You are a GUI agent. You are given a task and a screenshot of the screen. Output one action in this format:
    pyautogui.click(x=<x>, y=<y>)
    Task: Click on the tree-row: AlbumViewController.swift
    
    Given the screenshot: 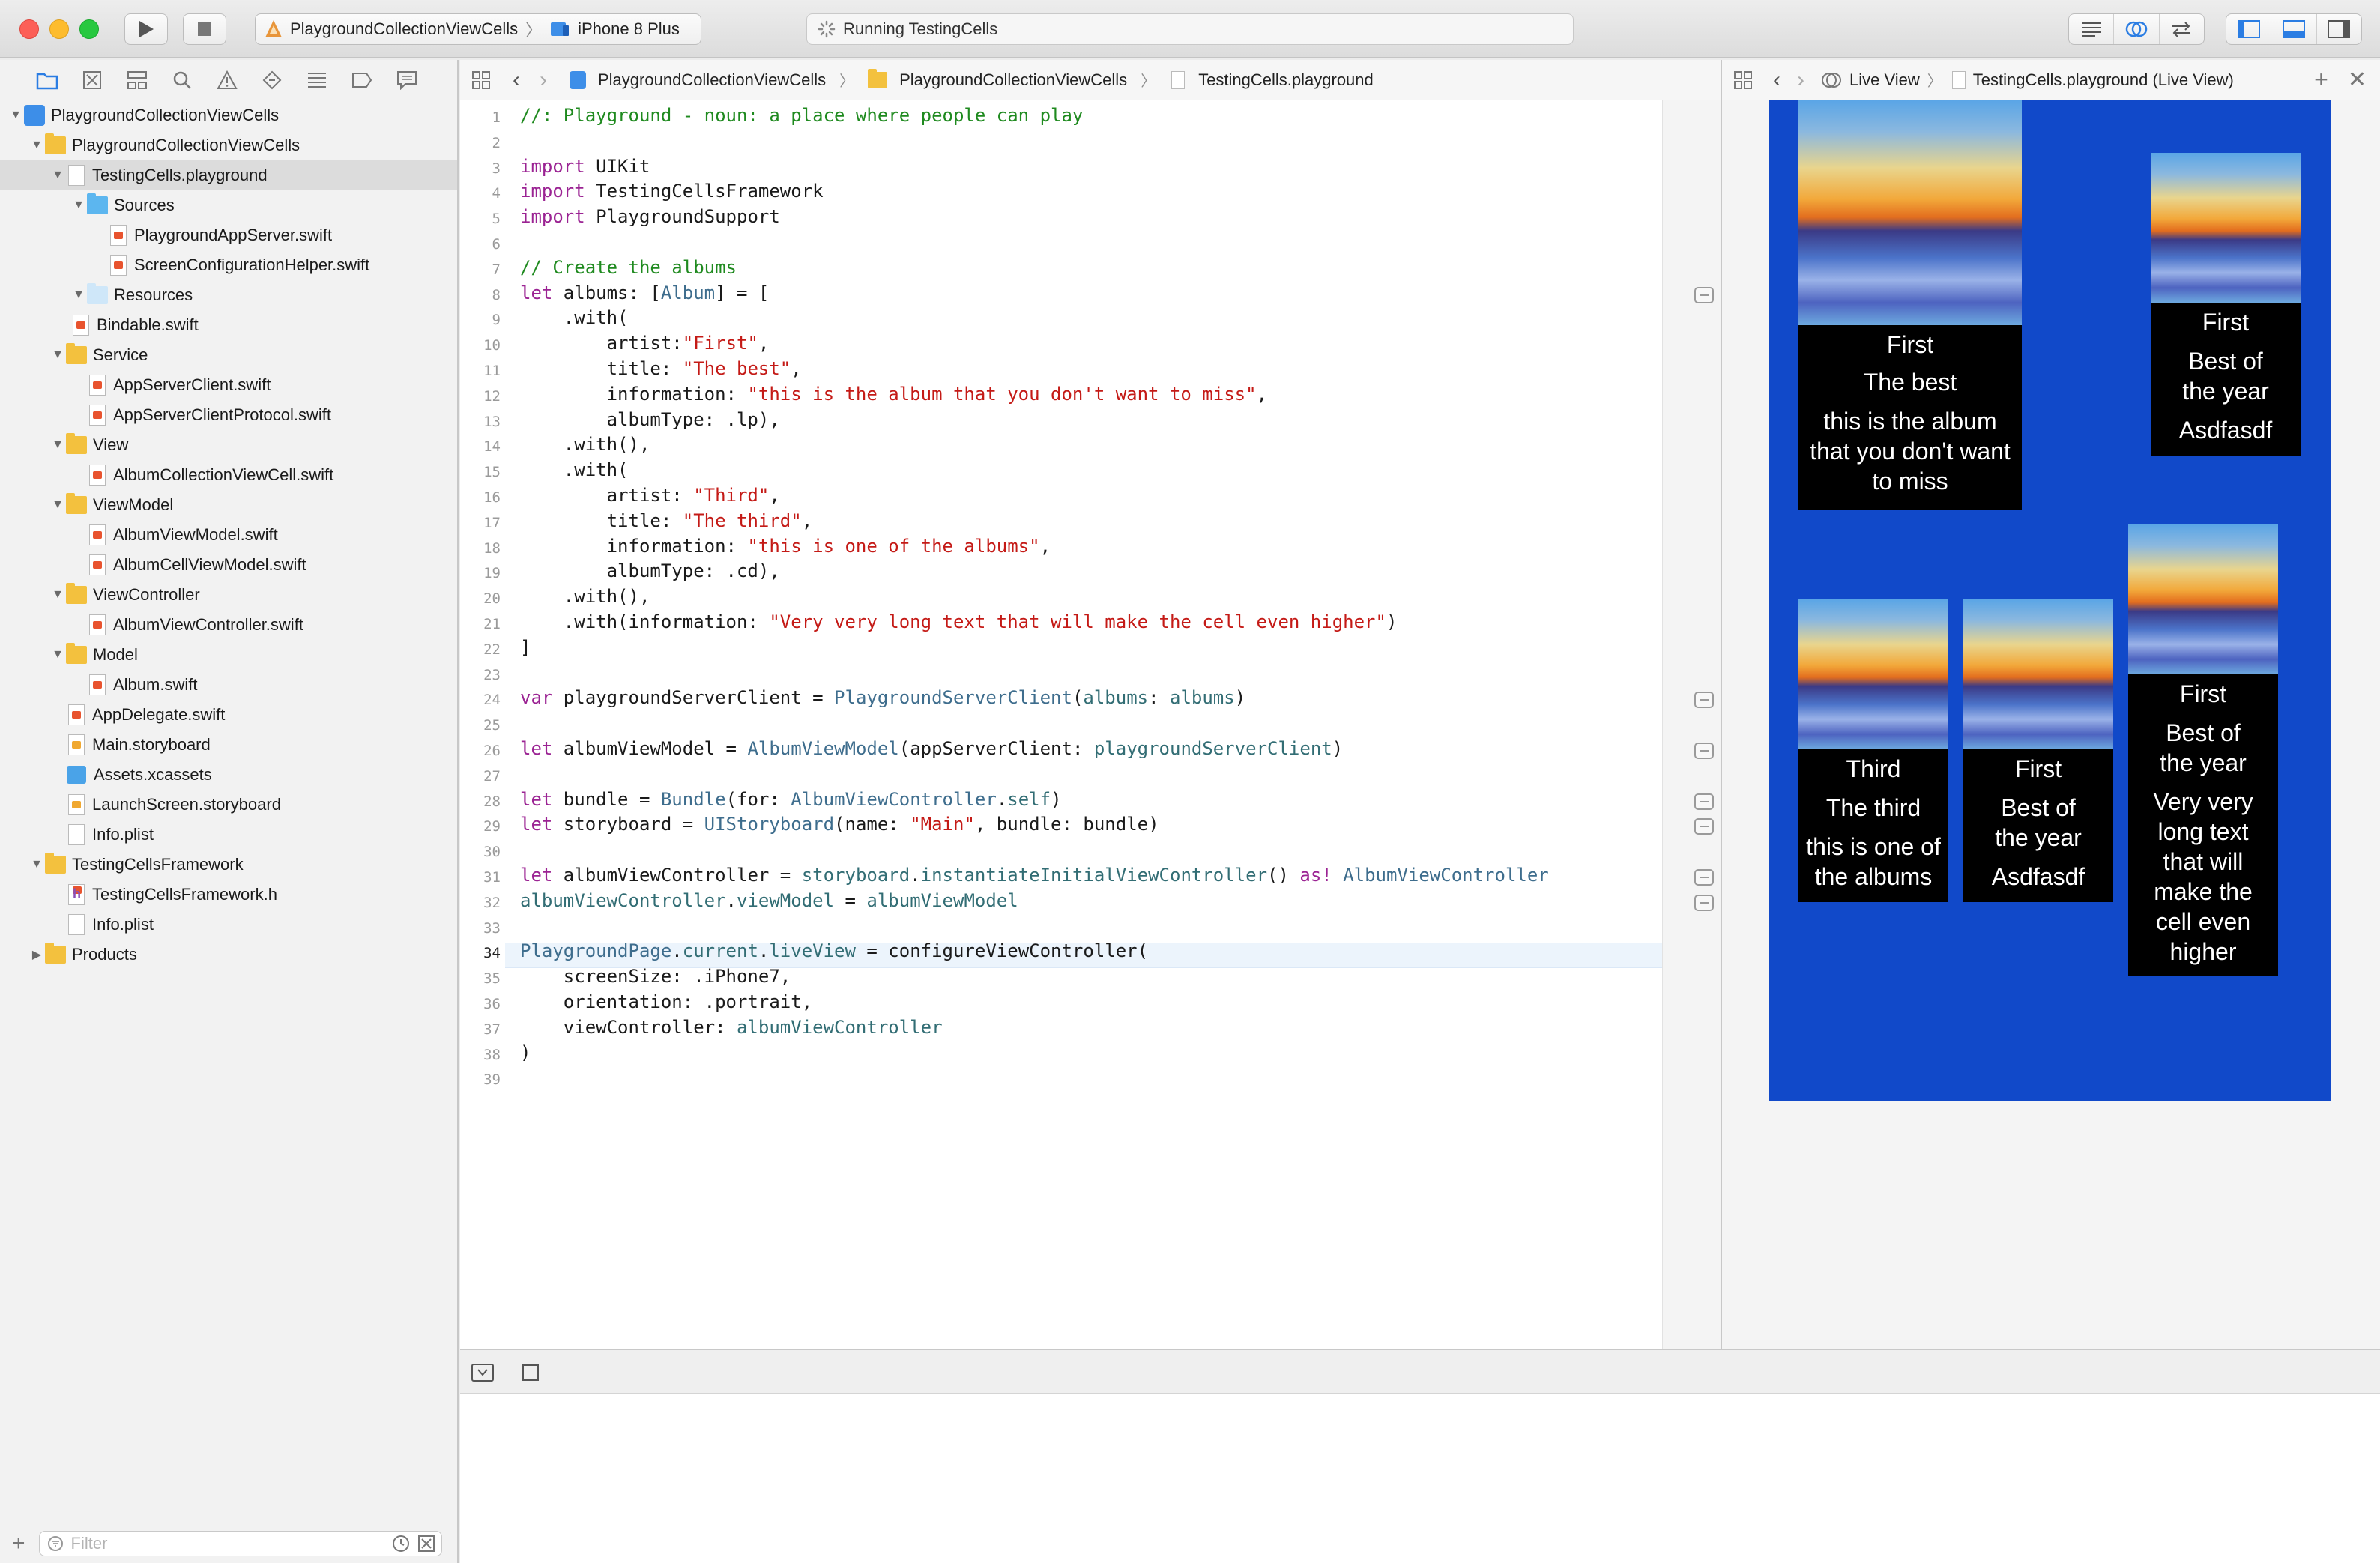 What is the action you would take?
    pyautogui.click(x=228, y=625)
    